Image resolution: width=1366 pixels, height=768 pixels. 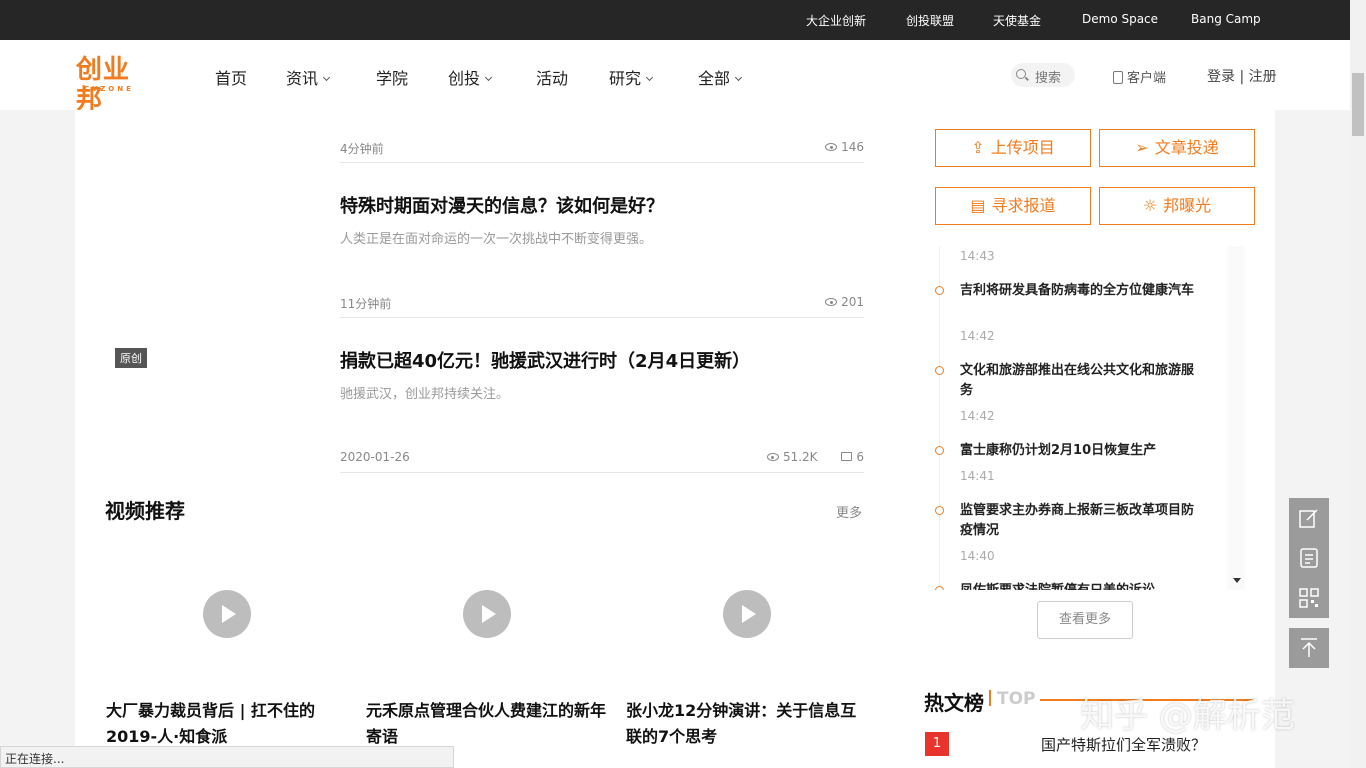 I want to click on note-icon, so click(x=1309, y=558).